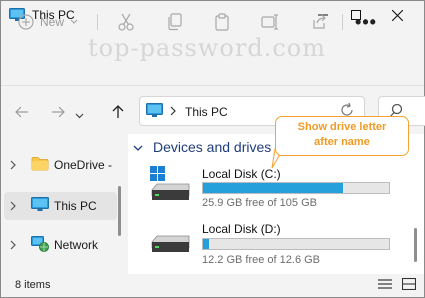 Image resolution: width=425 pixels, height=298 pixels. Describe the element at coordinates (26, 22) in the screenshot. I see `plus-circle-icon` at that location.